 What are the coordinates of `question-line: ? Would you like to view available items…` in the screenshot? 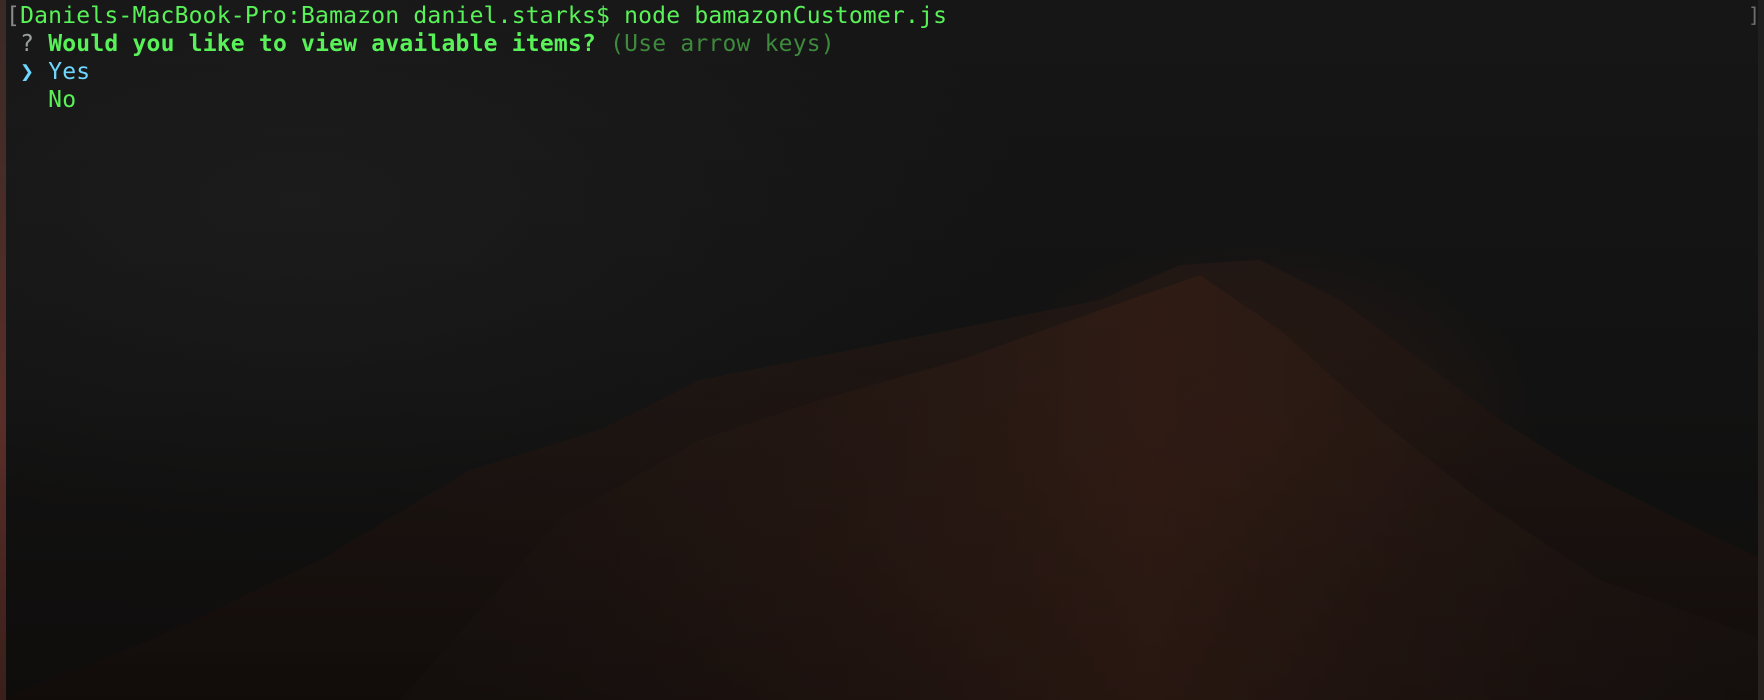 It's located at (875, 44).